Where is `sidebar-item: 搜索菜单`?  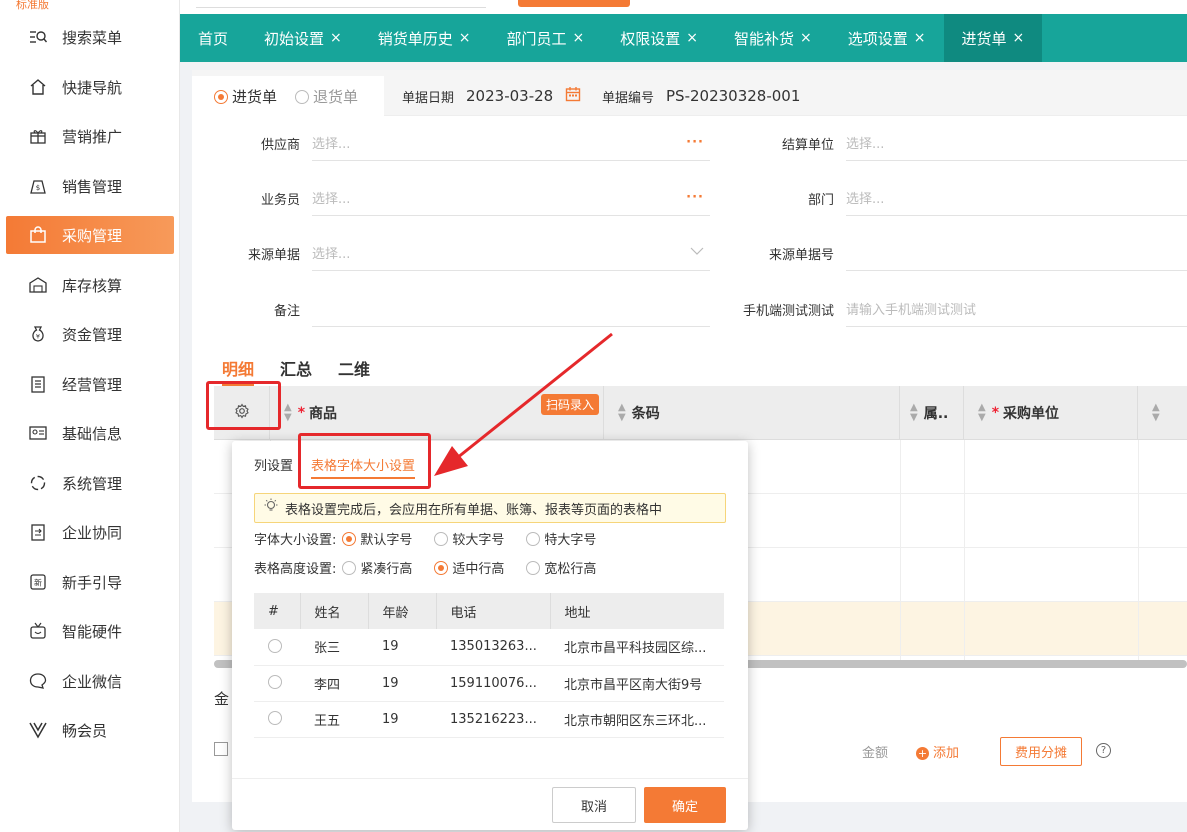 sidebar-item: 搜索菜单 is located at coordinates (90, 37).